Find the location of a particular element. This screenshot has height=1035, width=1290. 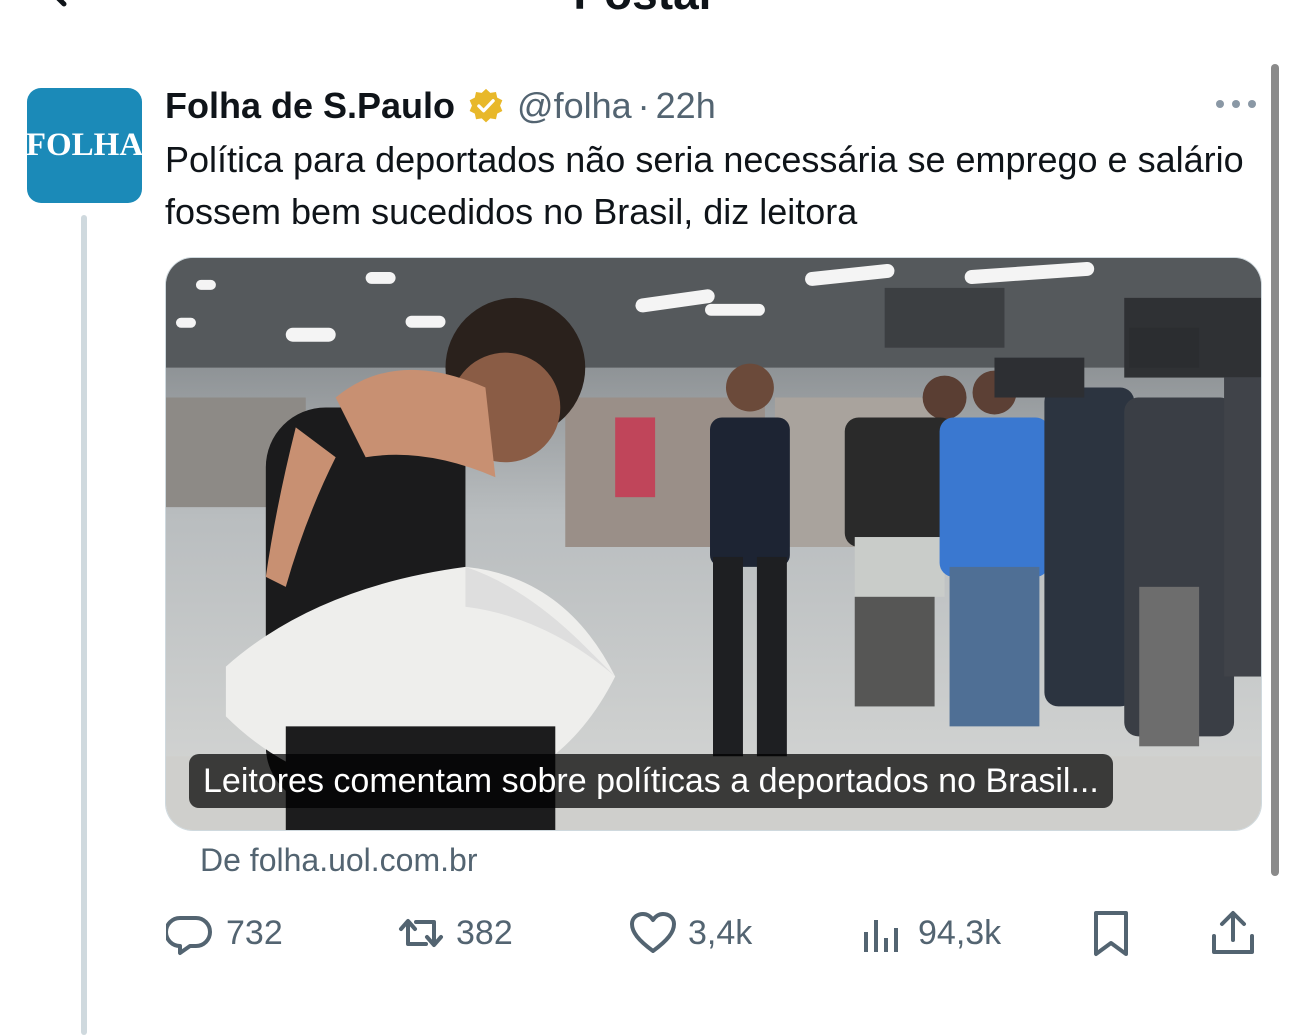

like-button: 3,4k is located at coordinates (690, 933).